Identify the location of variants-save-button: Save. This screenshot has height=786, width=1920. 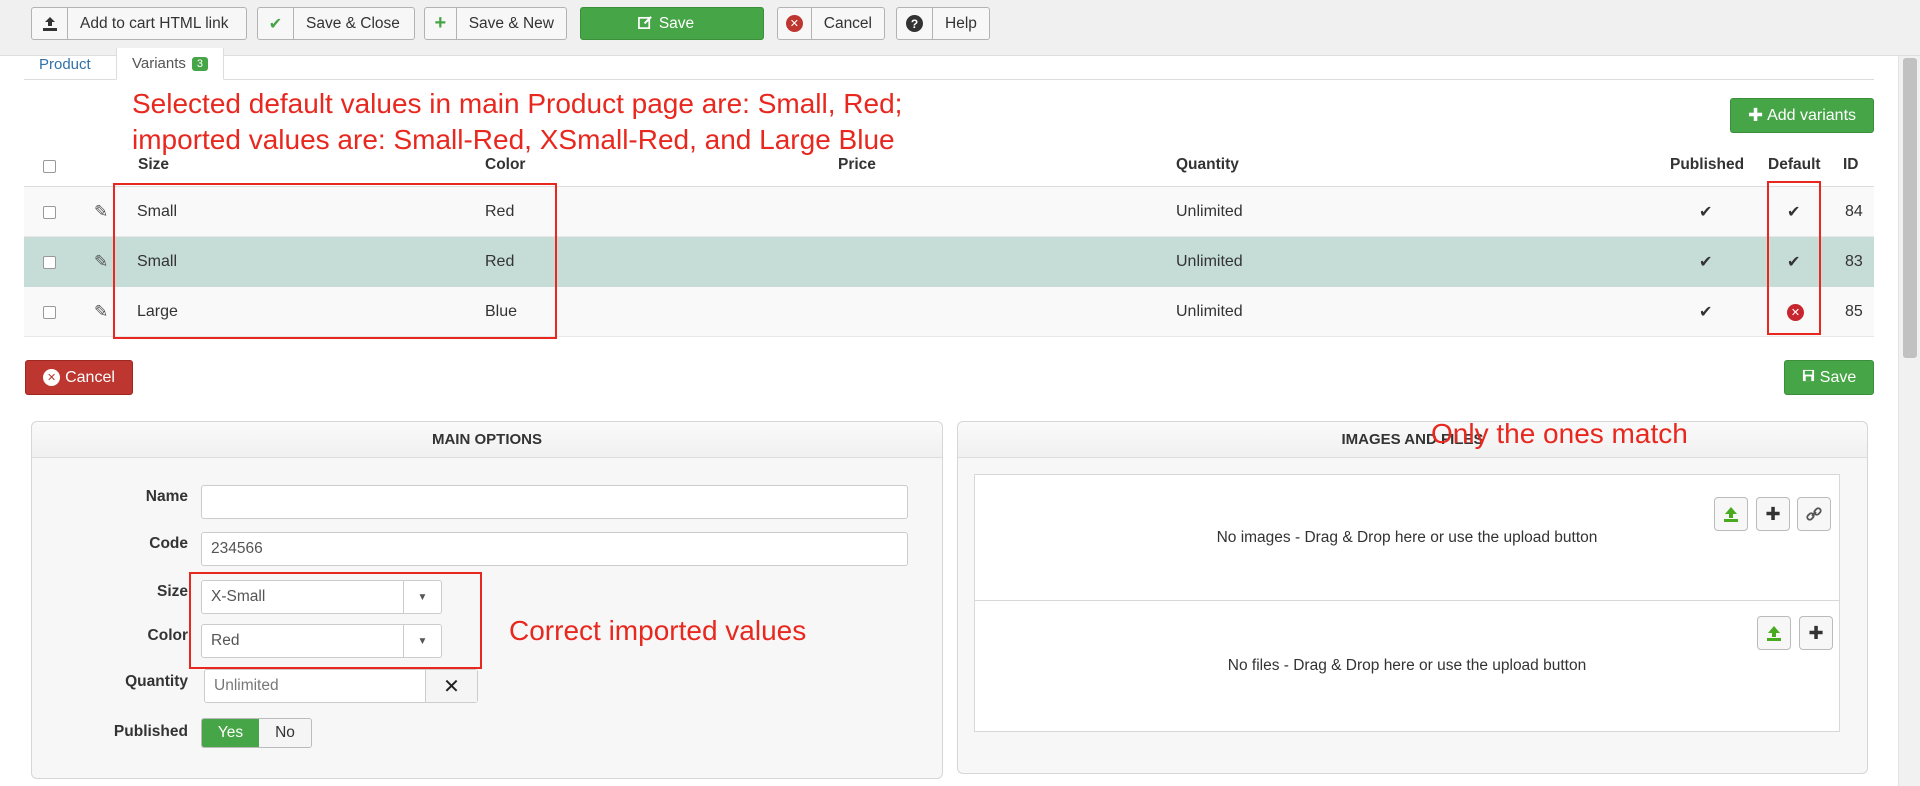
(1829, 377).